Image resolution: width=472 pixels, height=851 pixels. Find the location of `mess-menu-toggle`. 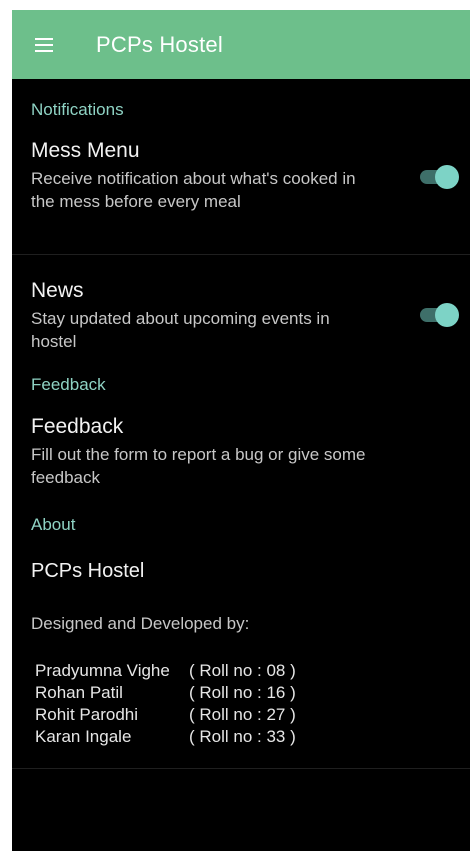

mess-menu-toggle is located at coordinates (438, 177).